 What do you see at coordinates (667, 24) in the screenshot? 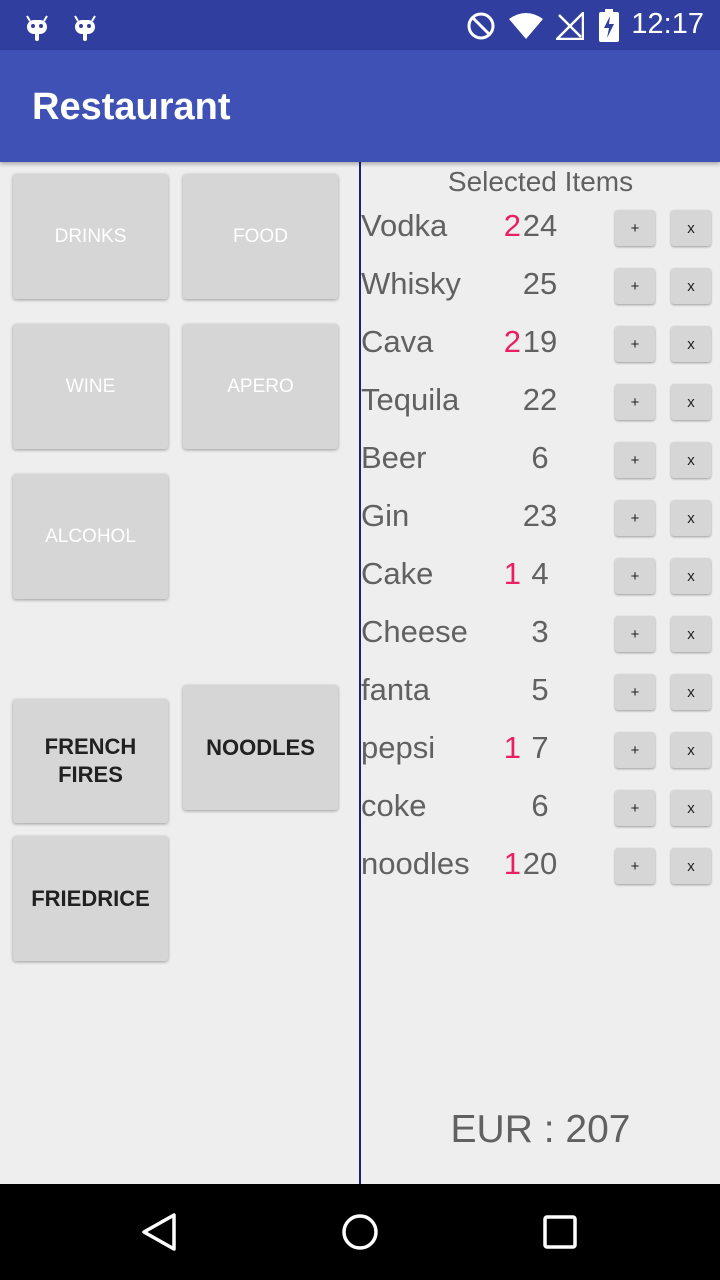
I see `clock: 12:17` at bounding box center [667, 24].